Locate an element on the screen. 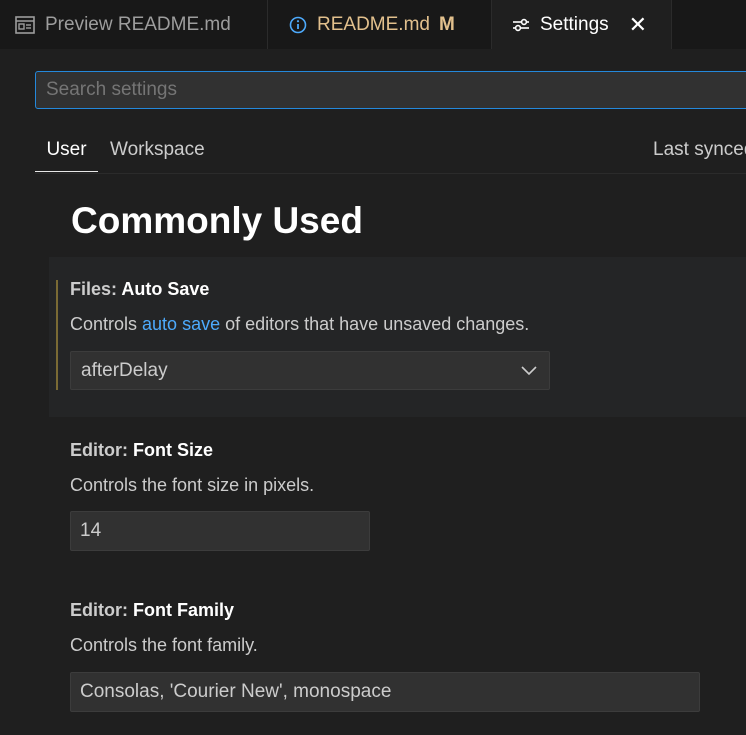 Image resolution: width=746 pixels, height=735 pixels. focus-indicator is located at coordinates (57, 335).